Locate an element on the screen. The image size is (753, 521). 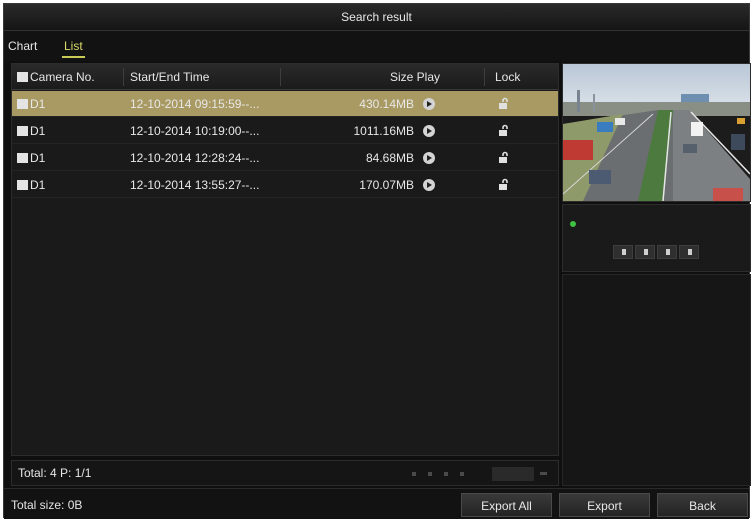
tab-chart: Chart is located at coordinates (22, 46).